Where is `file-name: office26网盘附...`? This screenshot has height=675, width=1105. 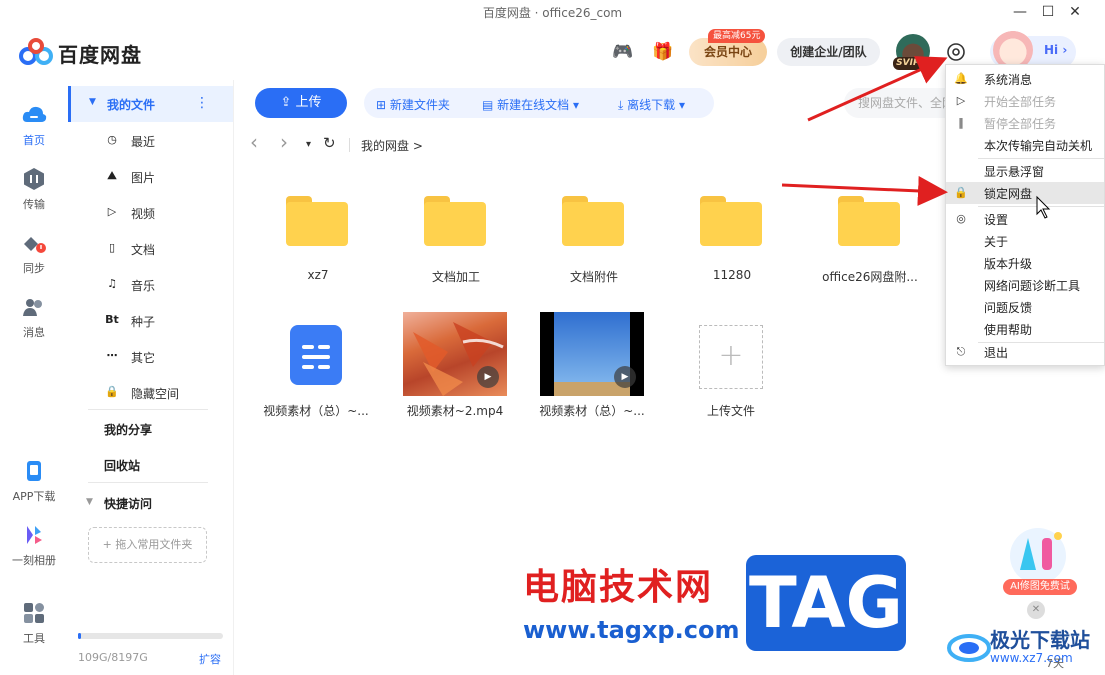 file-name: office26网盘附... is located at coordinates (870, 277).